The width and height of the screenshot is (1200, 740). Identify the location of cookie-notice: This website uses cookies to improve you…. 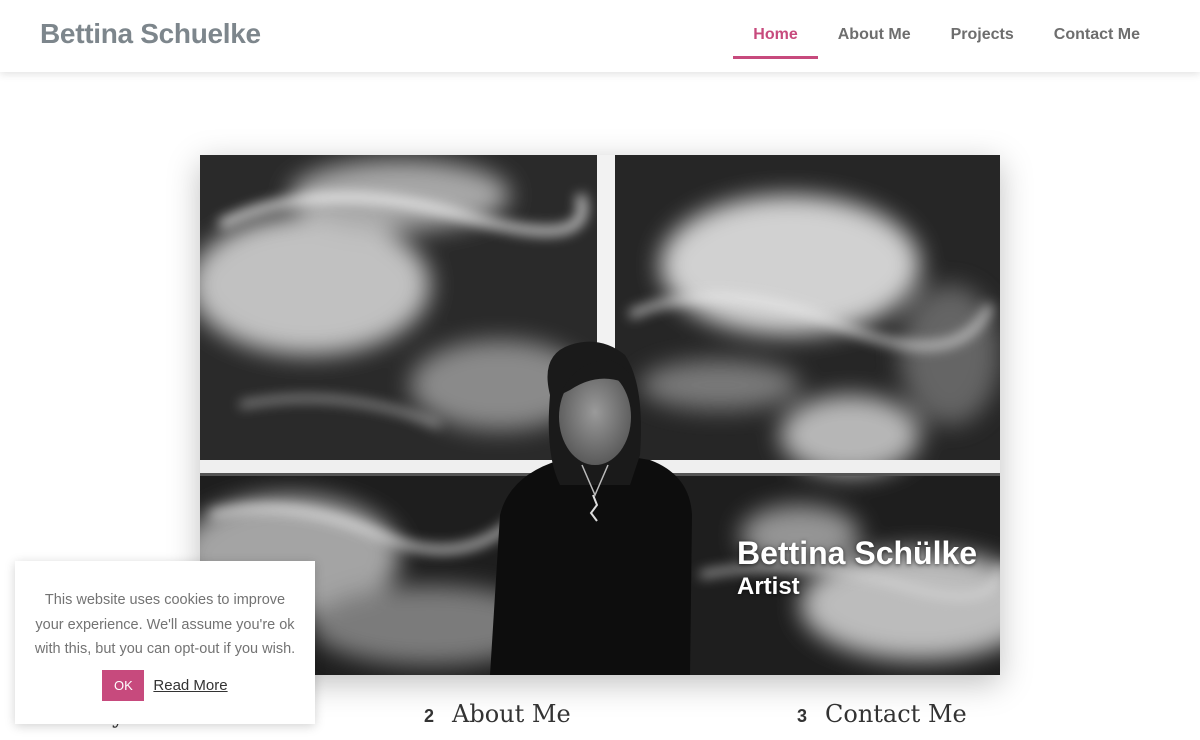
(165, 642).